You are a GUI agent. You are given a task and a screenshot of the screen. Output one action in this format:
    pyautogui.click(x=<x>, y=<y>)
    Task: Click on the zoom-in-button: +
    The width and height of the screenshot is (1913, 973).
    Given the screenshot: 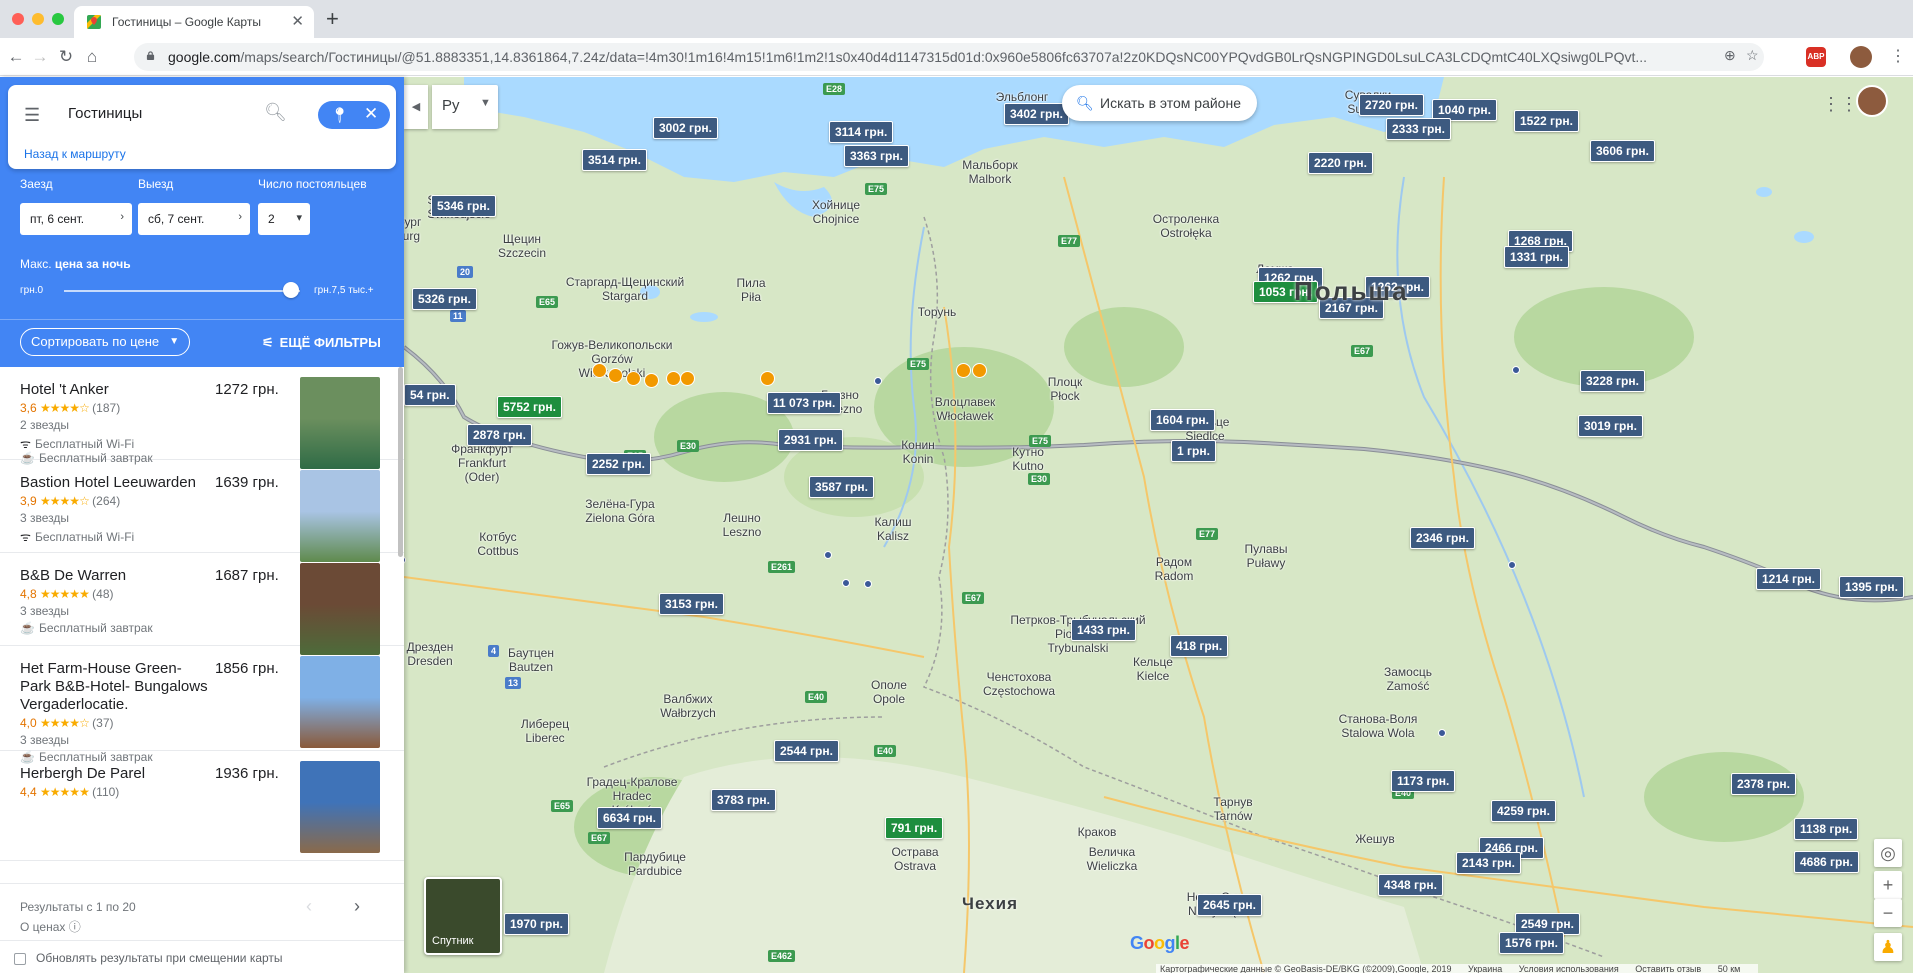 What is the action you would take?
    pyautogui.click(x=1888, y=885)
    